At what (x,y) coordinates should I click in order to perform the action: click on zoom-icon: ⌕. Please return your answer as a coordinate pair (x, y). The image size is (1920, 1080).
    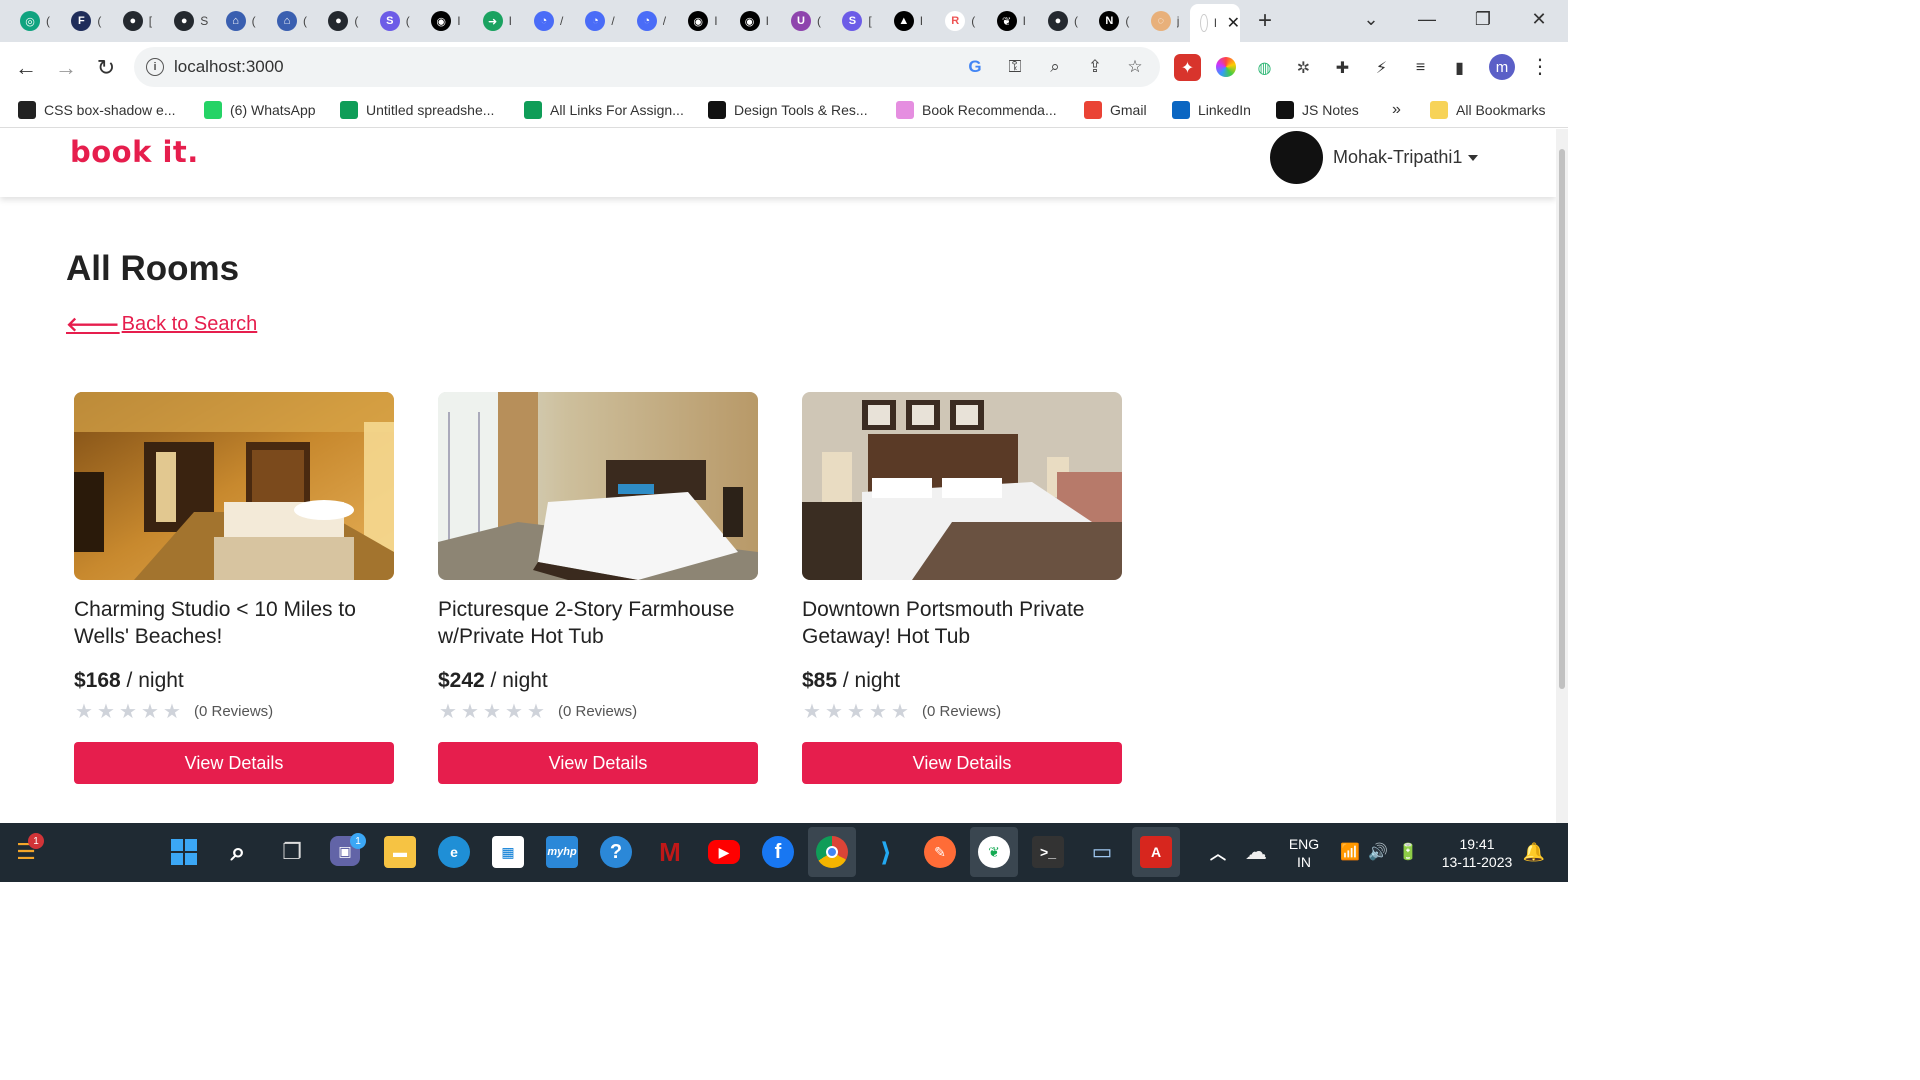
    Looking at the image, I should click on (1055, 67).